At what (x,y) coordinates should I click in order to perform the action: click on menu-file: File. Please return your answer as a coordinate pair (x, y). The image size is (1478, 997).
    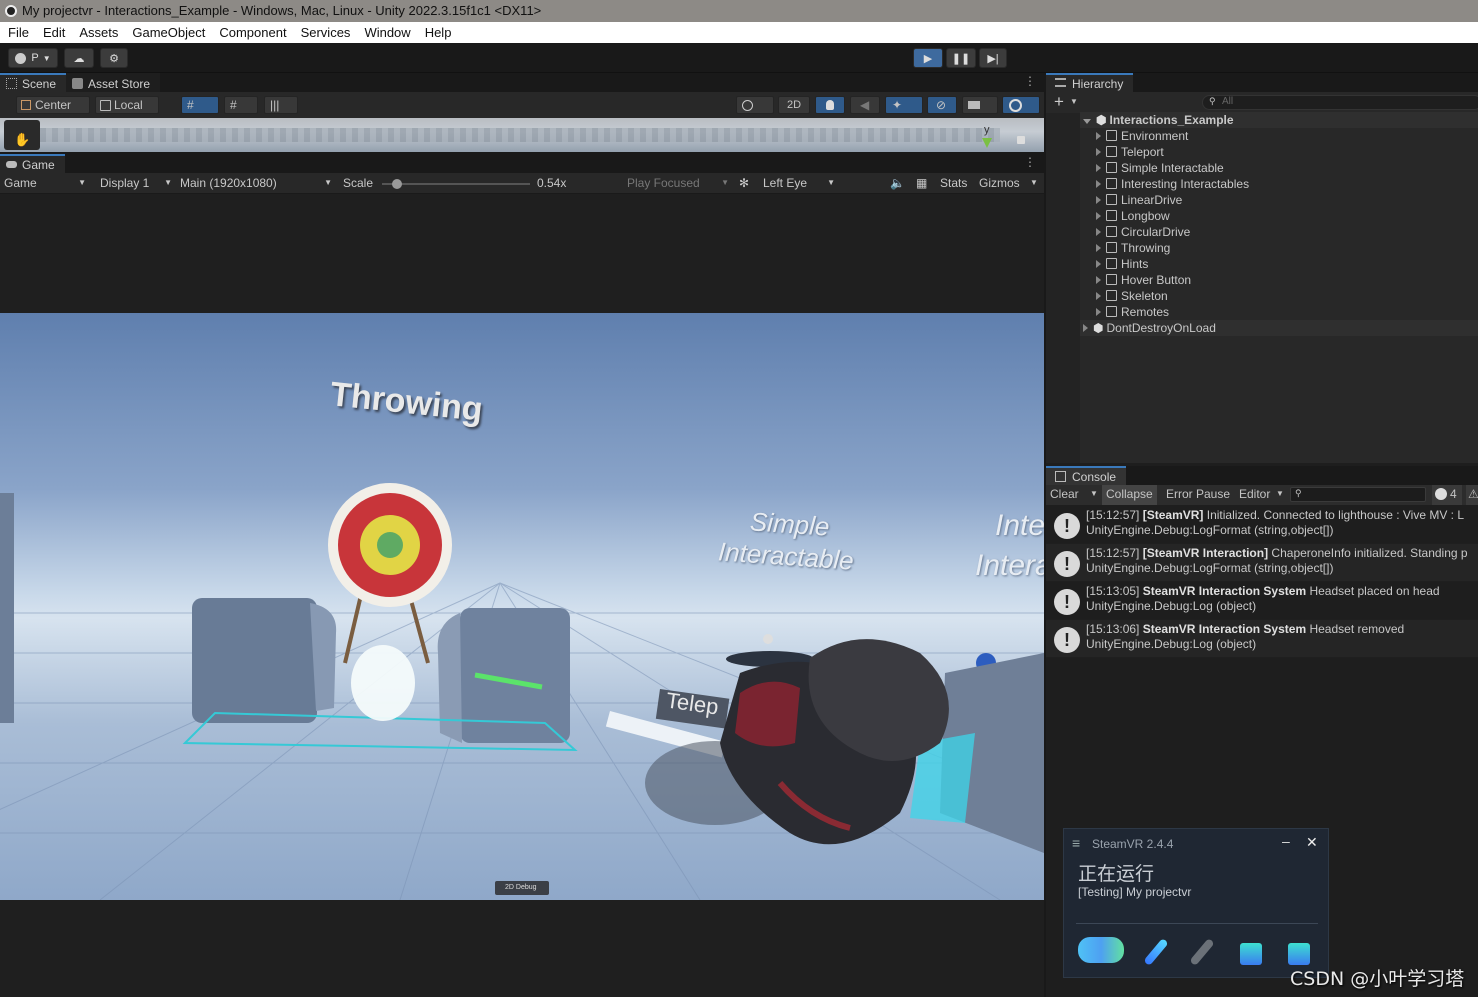
    Looking at the image, I should click on (18, 32).